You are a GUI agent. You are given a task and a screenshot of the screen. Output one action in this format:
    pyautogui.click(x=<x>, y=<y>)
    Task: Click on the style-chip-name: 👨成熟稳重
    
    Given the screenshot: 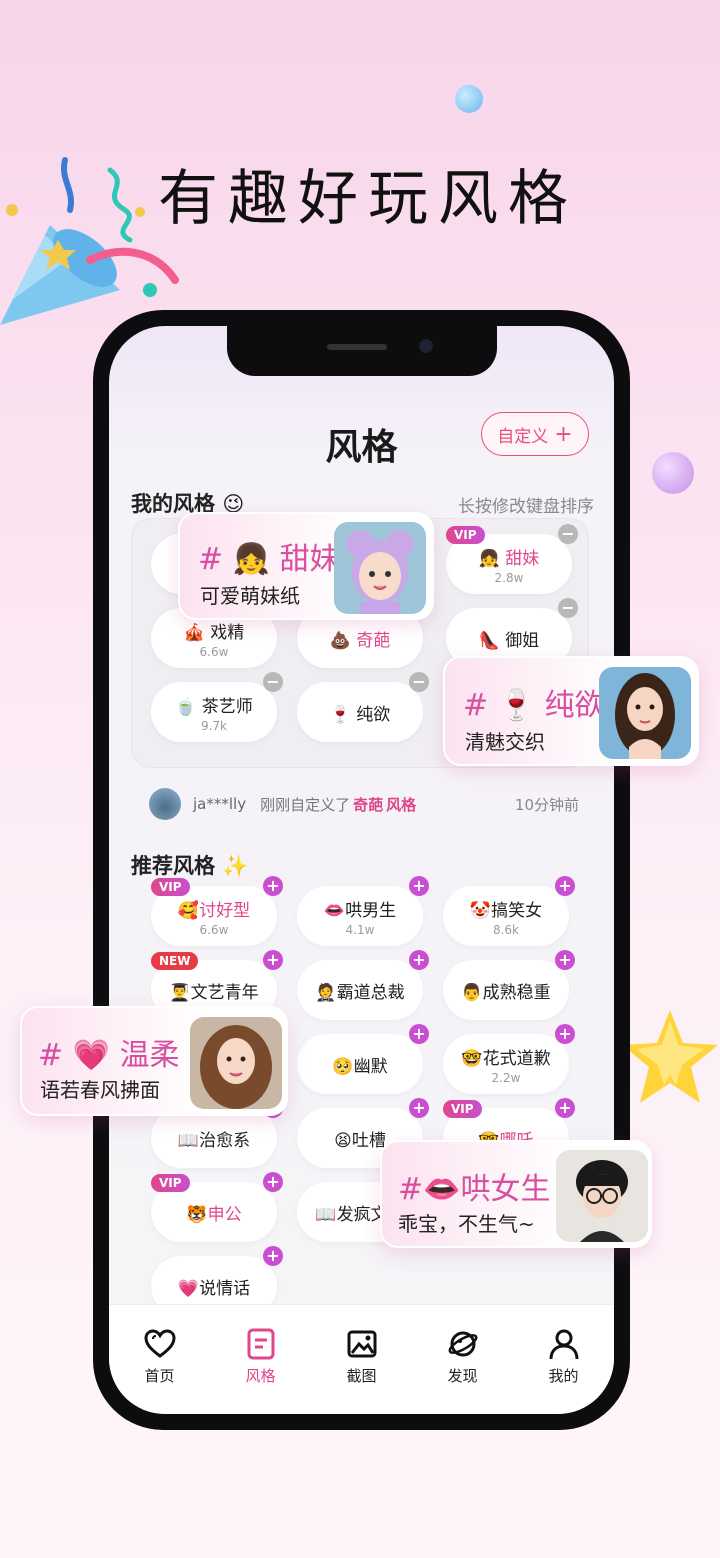 What is the action you would take?
    pyautogui.click(x=506, y=992)
    